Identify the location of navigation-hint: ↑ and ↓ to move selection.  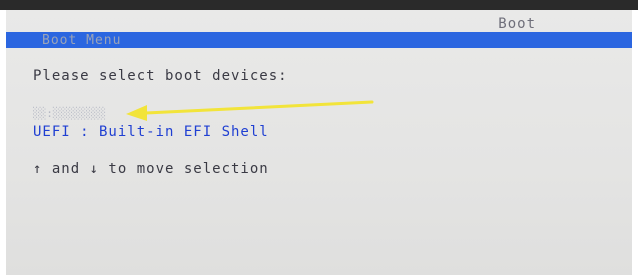
(151, 169).